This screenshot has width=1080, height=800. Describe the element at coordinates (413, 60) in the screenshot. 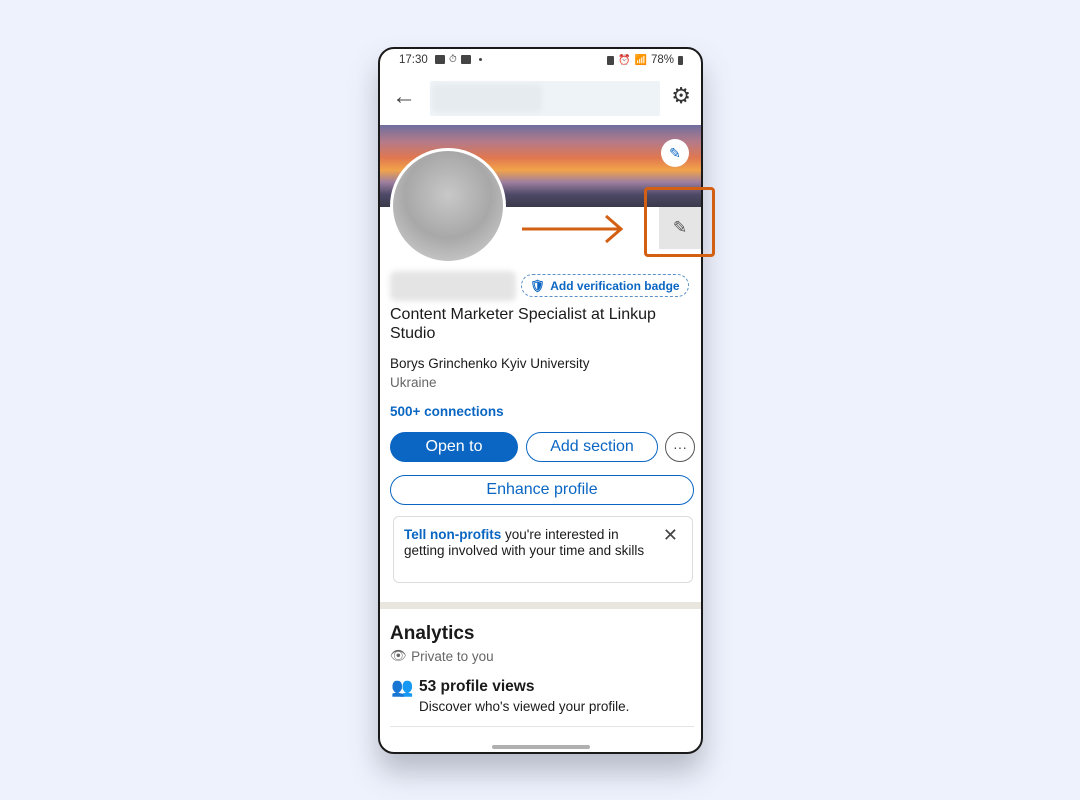

I see `status-time: 17:30` at that location.